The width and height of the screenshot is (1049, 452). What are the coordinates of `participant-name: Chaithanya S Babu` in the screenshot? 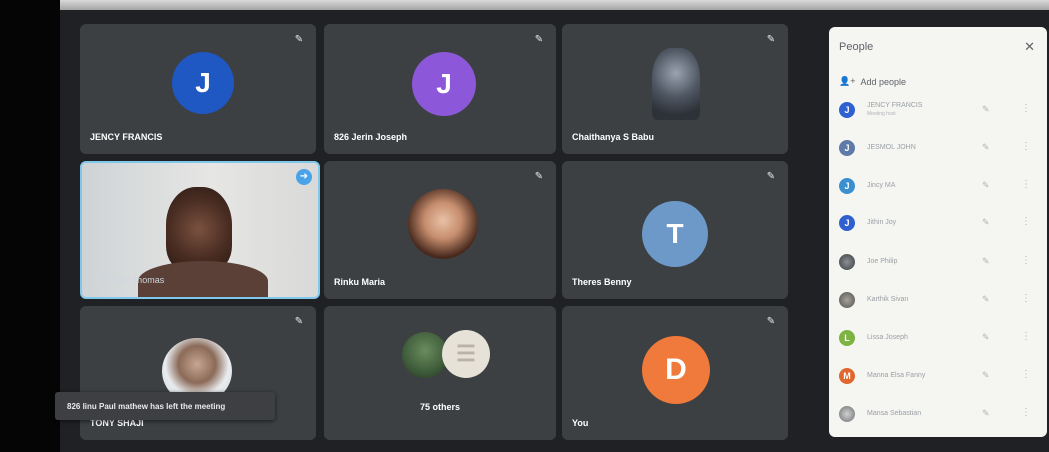 It's located at (613, 137).